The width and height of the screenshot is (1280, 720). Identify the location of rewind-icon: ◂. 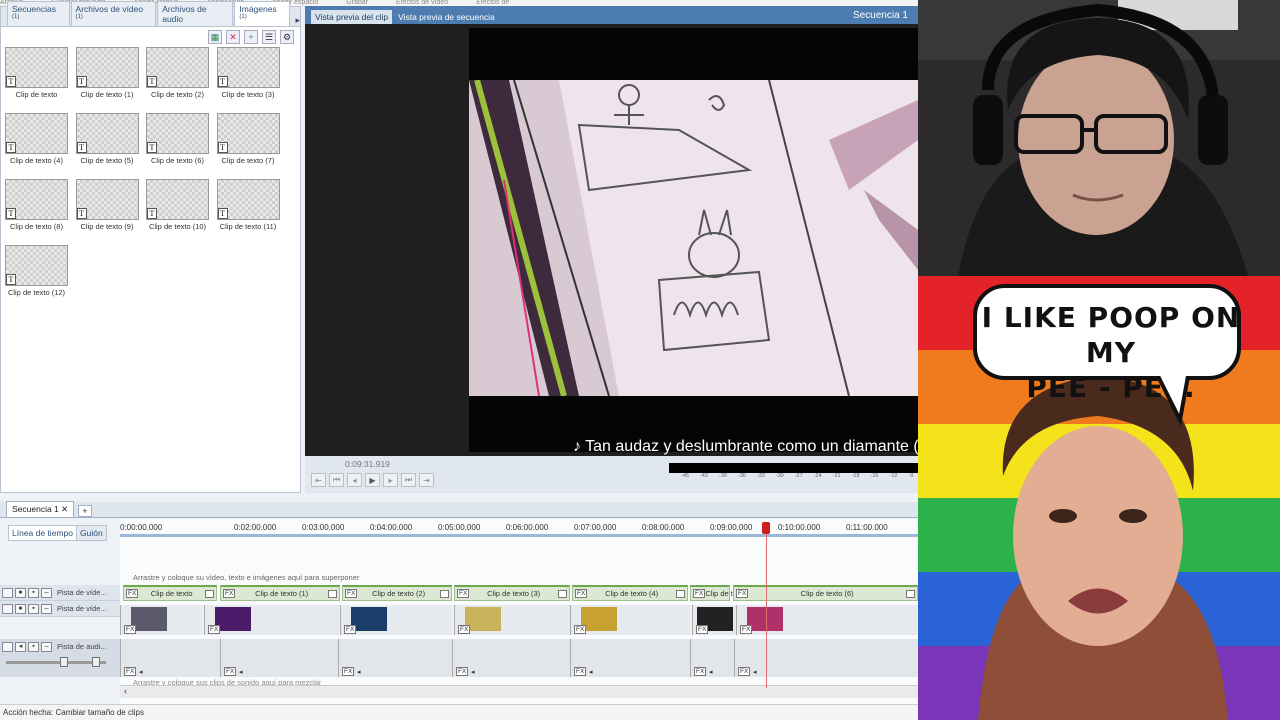
(354, 480).